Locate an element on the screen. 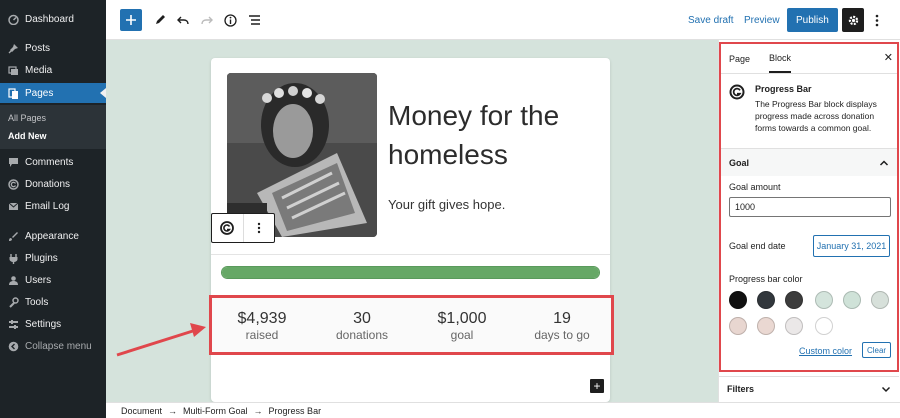 Image resolution: width=900 pixels, height=418 pixels. tab-page: Page is located at coordinates (739, 58).